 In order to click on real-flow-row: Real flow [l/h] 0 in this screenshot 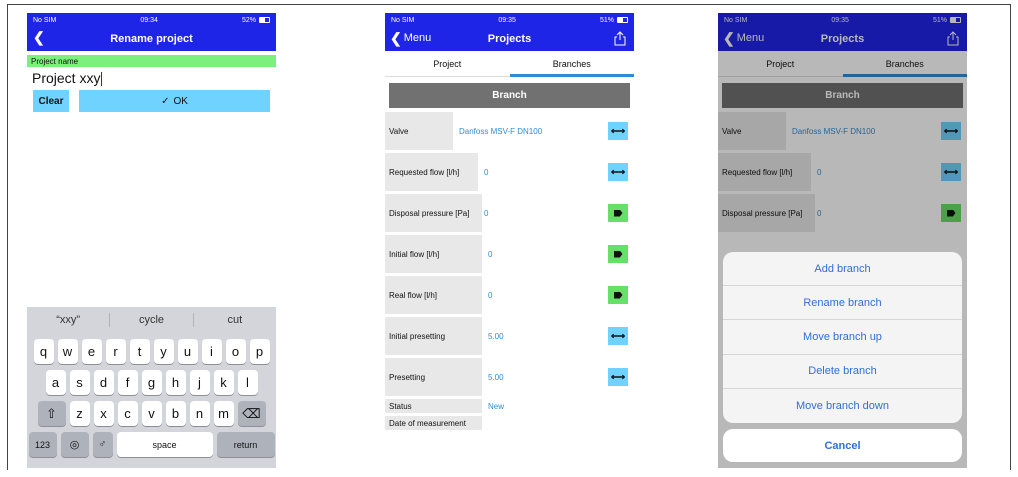, I will do `click(509, 295)`.